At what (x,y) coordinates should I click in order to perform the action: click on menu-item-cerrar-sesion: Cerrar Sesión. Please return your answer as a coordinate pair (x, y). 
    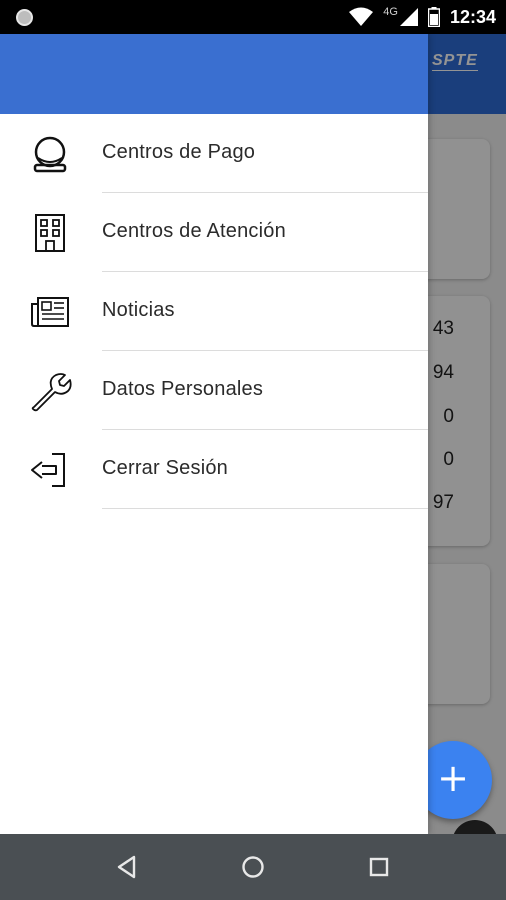
    Looking at the image, I should click on (214, 469).